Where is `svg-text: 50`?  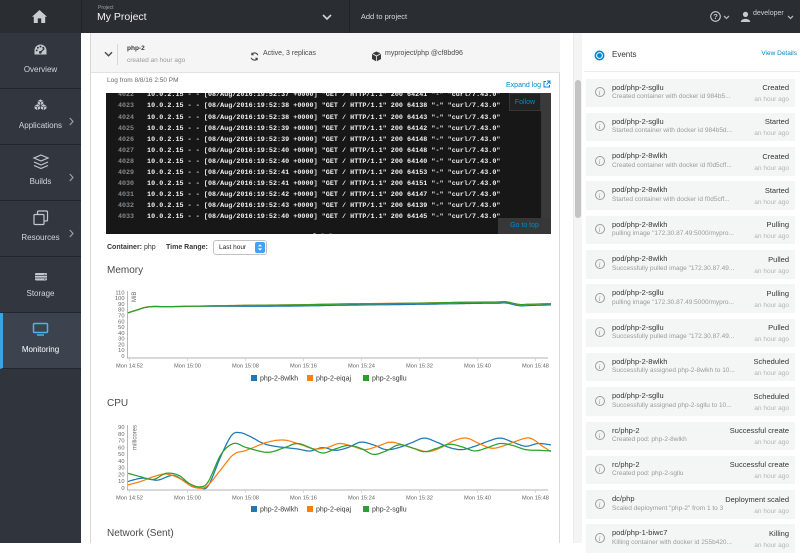 svg-text: 50 is located at coordinates (121, 455).